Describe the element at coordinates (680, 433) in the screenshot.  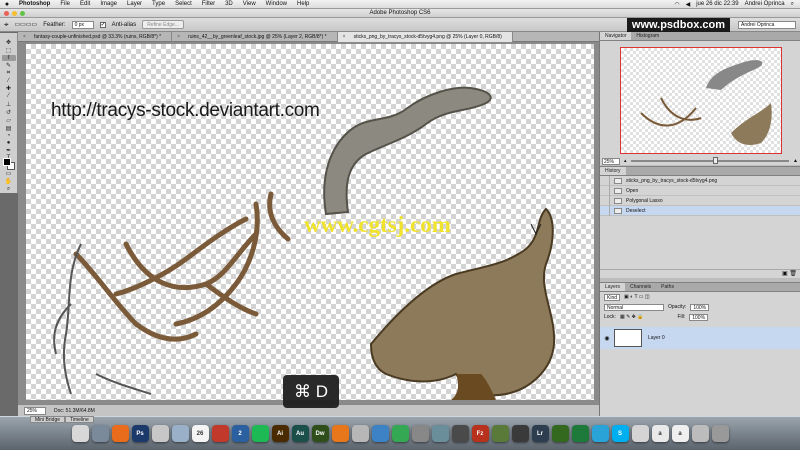
I see `dock-app-icon: a` at that location.